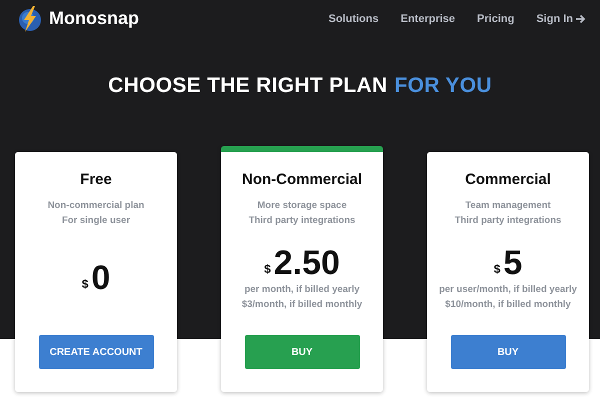 Image resolution: width=600 pixels, height=404 pixels. I want to click on billing-note: $3/month, if billed monthly, so click(302, 305).